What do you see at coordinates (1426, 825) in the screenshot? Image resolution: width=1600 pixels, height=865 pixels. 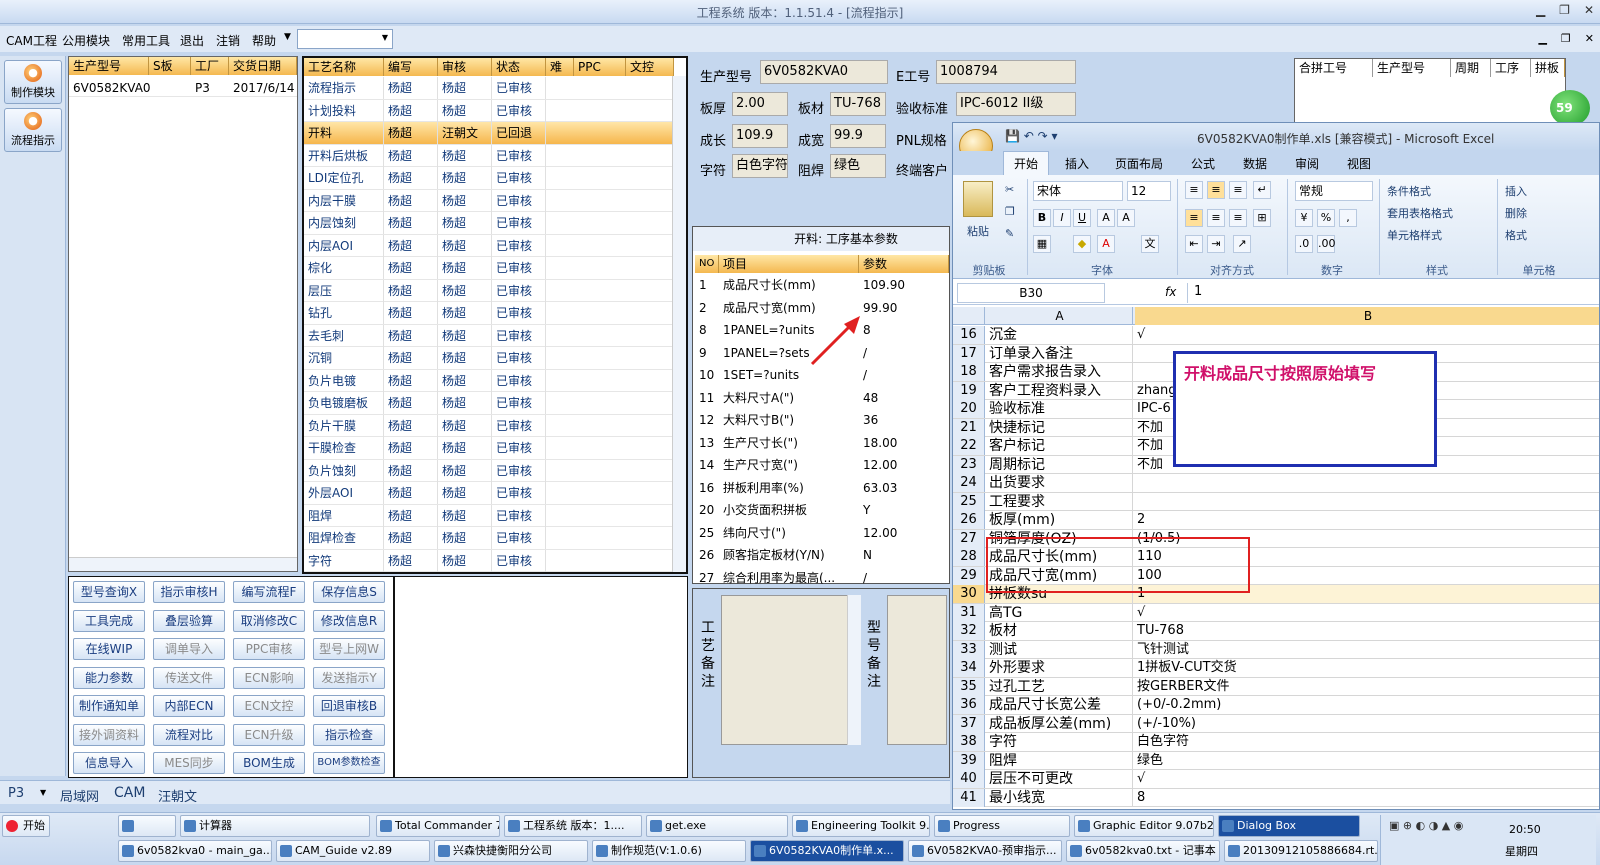 I see `tray-icons: ▣ ⊕ ◐ ◑ ▲ ◉` at bounding box center [1426, 825].